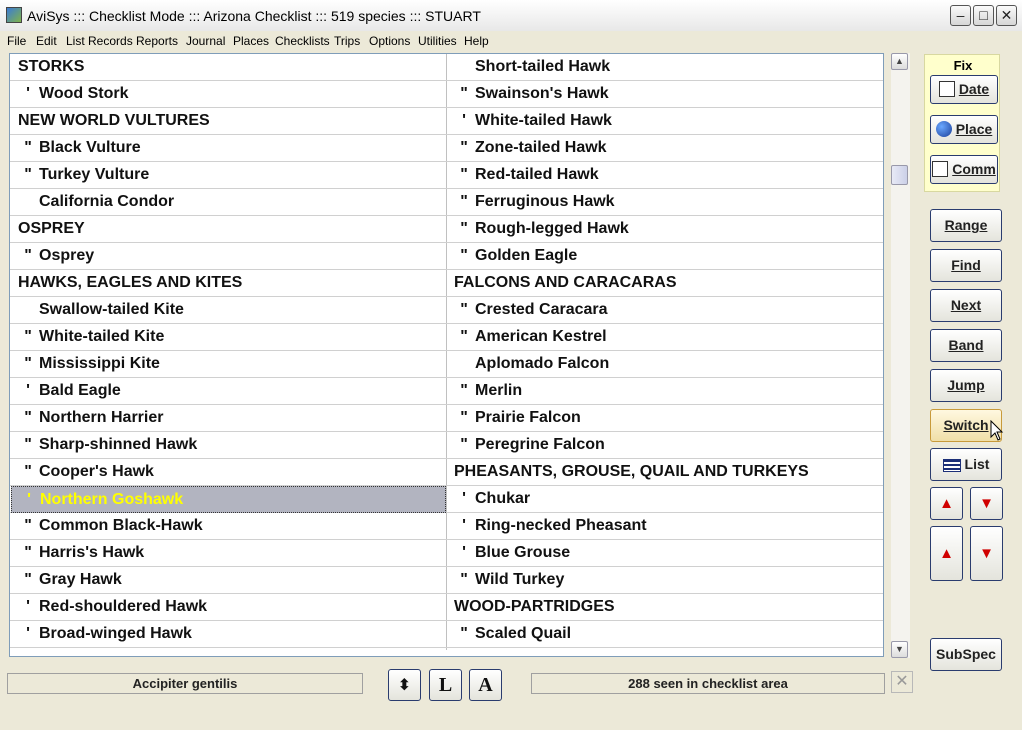  I want to click on species-row: " Swainson's Hawk, so click(665, 94).